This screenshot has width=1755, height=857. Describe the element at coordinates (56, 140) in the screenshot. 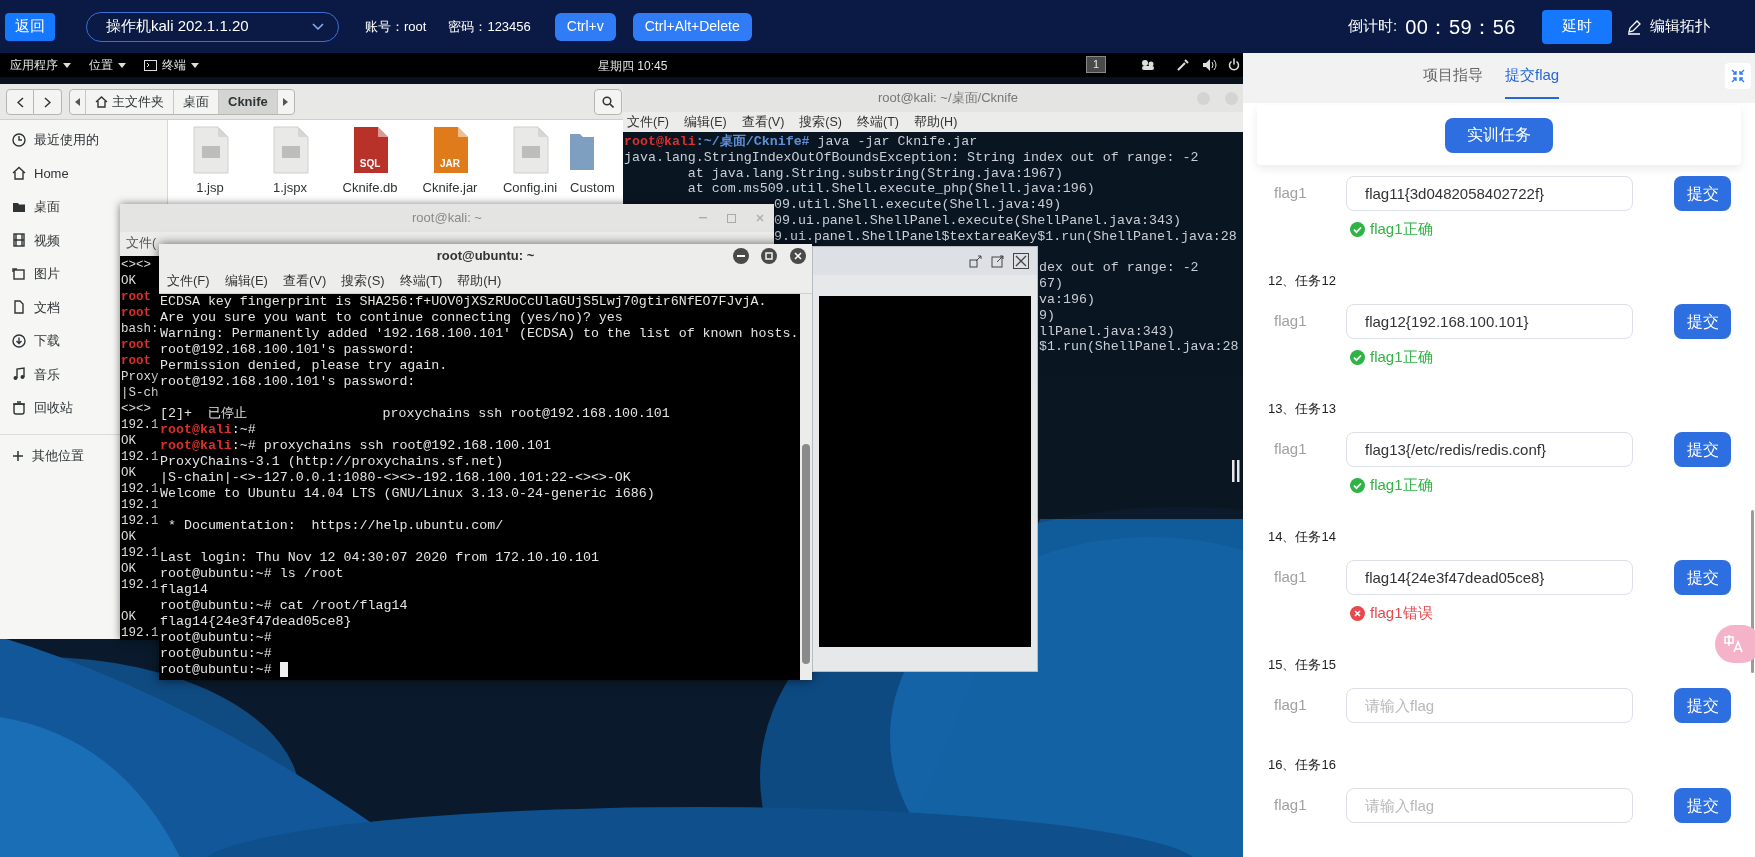

I see `sidebar-item: 最近使用的` at that location.